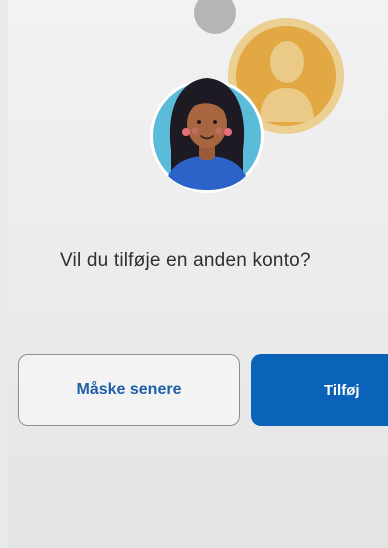 The image size is (388, 548). I want to click on add-account-prompt: Vil du tilføje en anden konto?, so click(185, 260).